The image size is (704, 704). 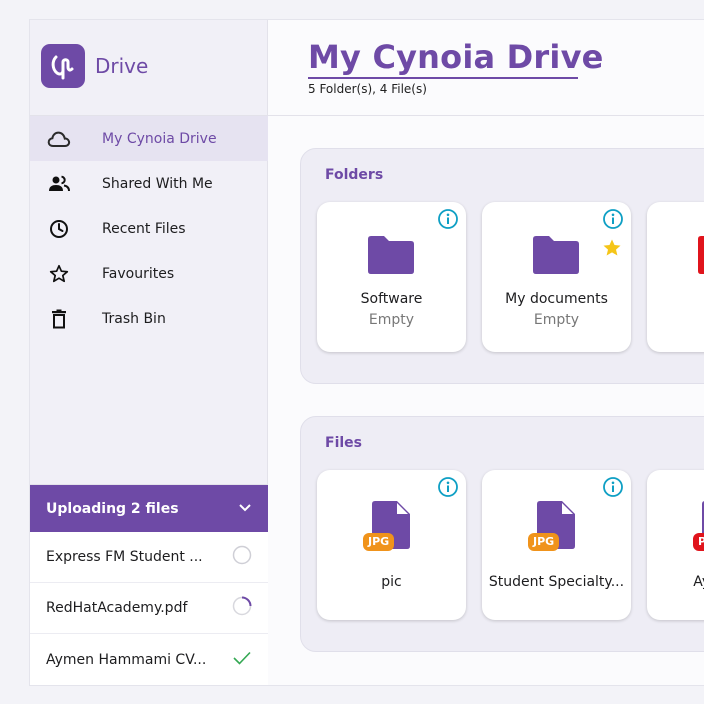 What do you see at coordinates (456, 57) in the screenshot?
I see `page-title: My Cynoia Drive` at bounding box center [456, 57].